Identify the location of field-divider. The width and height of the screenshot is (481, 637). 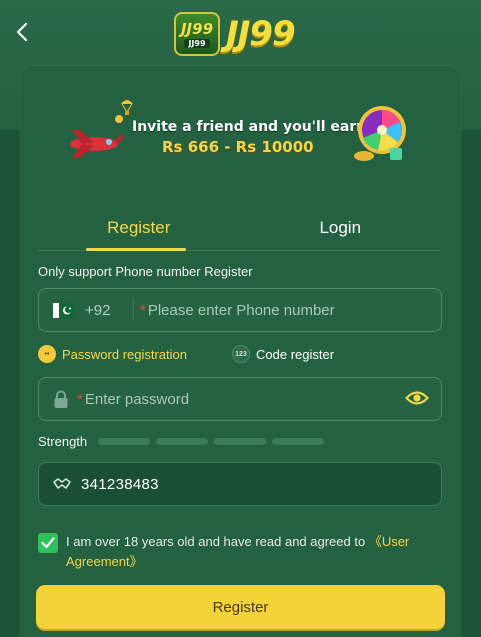
(133, 310).